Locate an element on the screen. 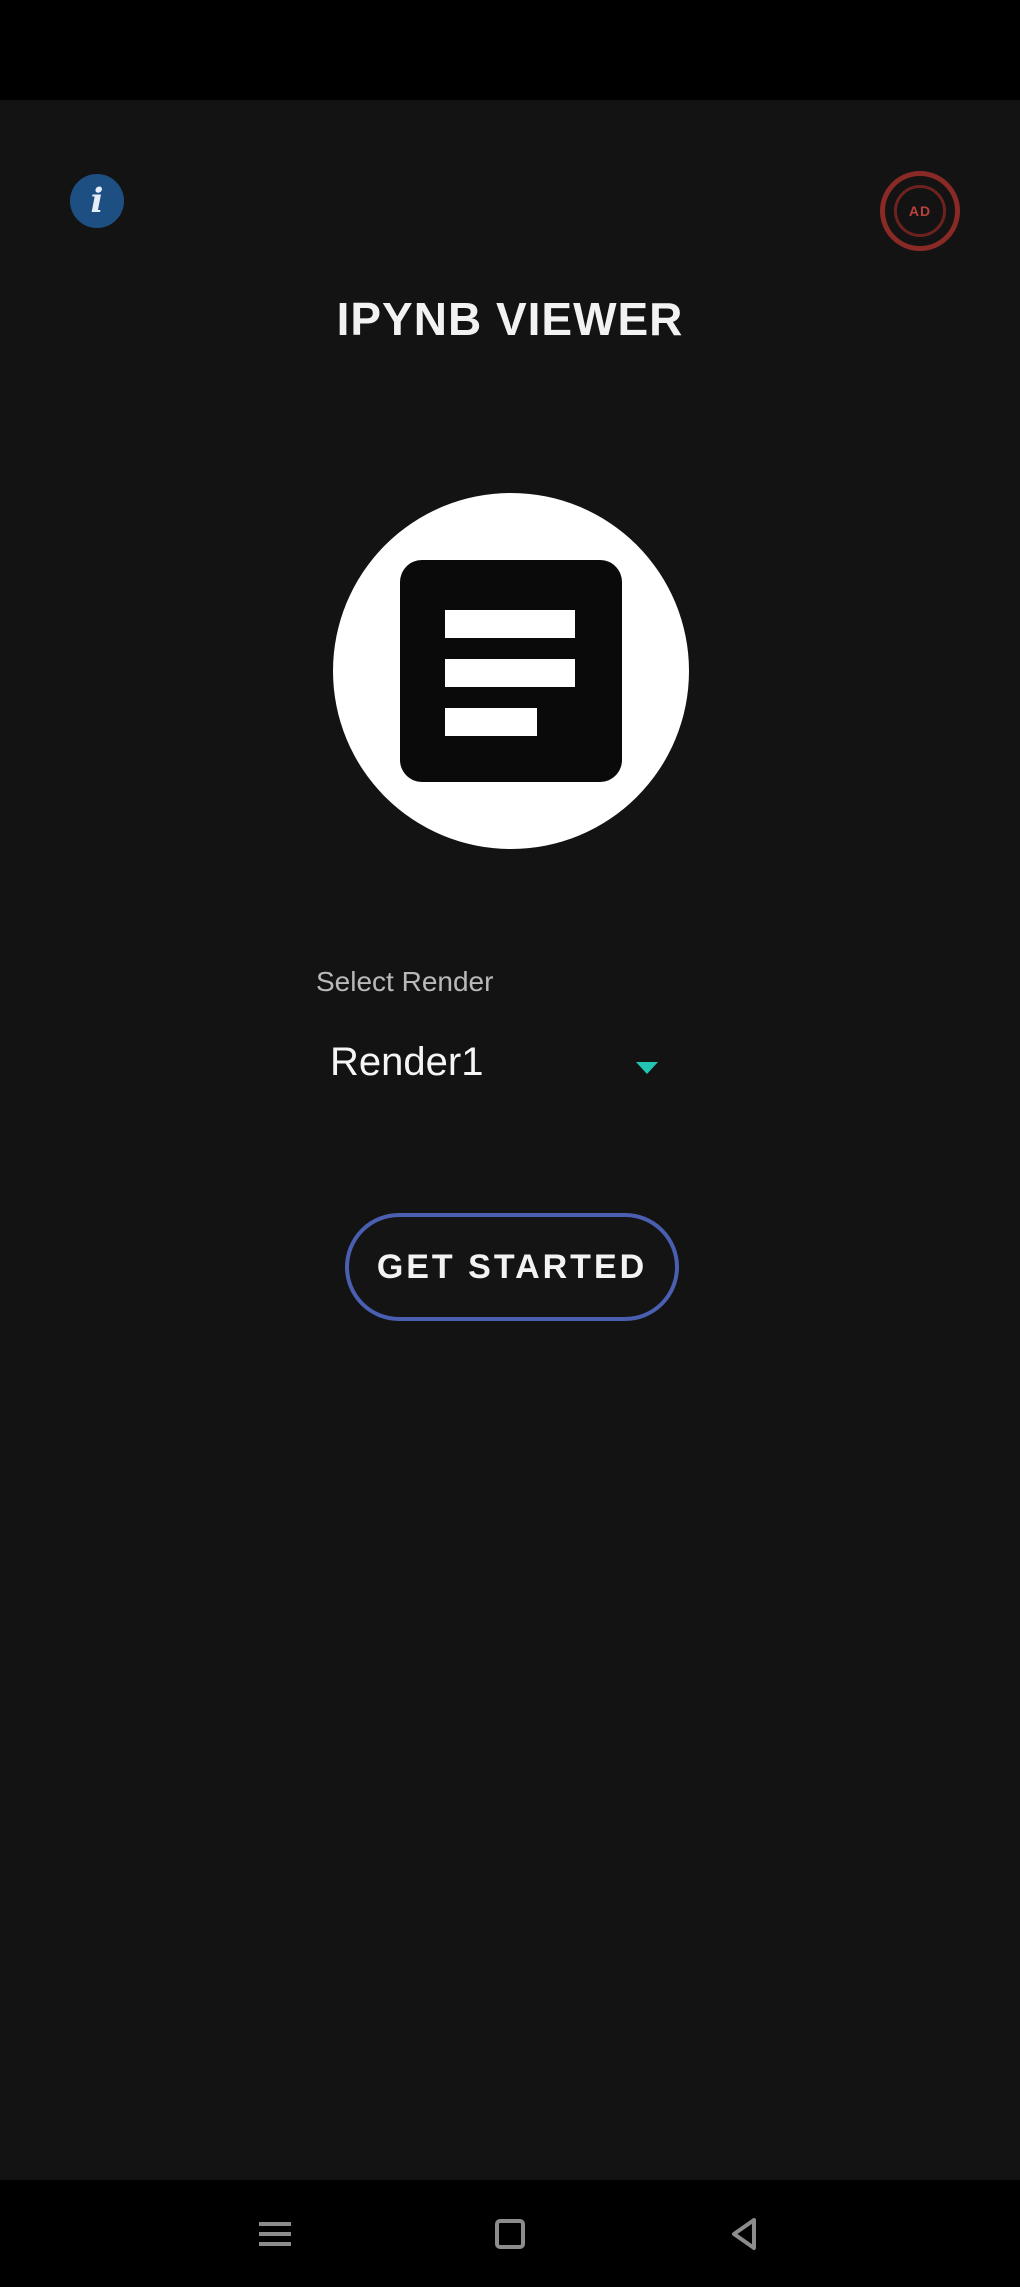  recent-apps-button is located at coordinates (275, 2234).